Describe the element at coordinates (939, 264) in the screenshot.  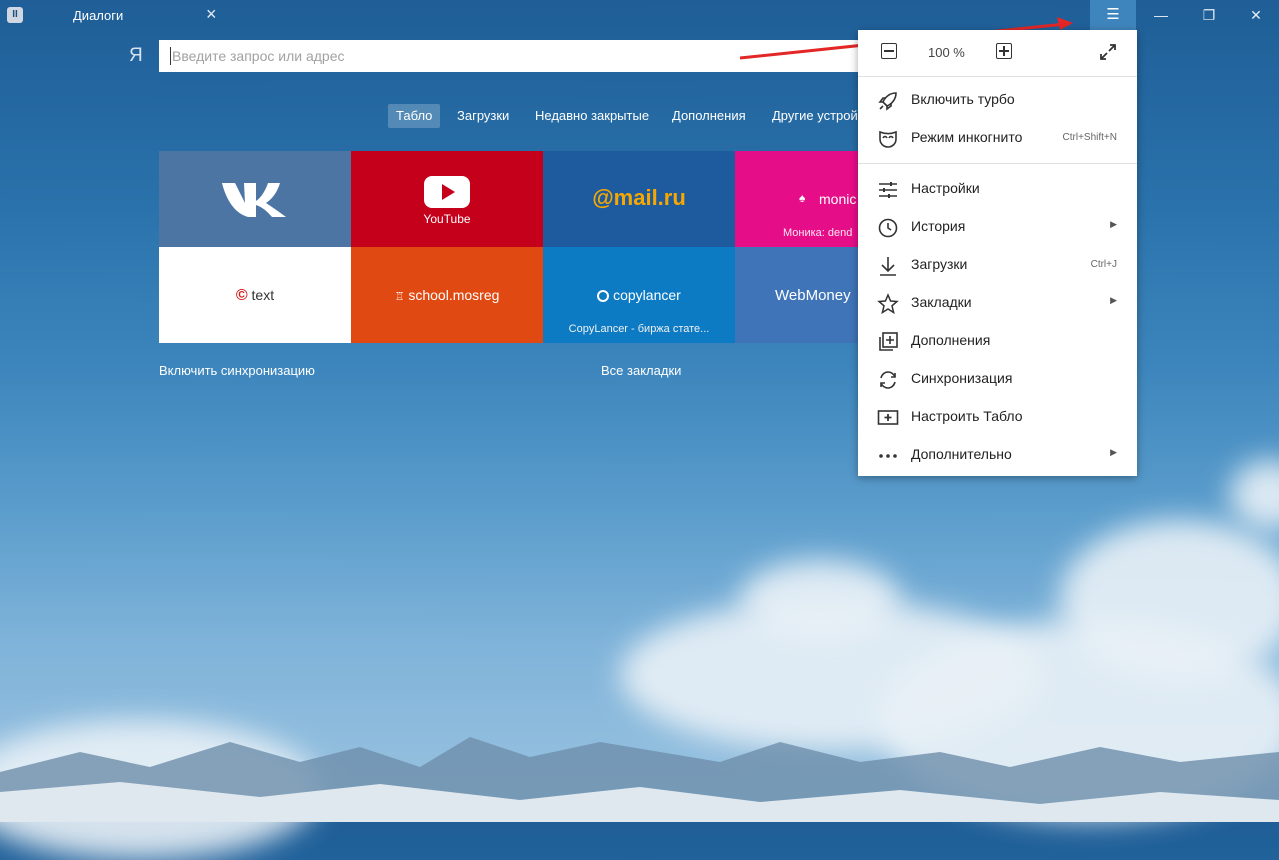
I see `menu-item-downloads-label: Загрузки` at that location.